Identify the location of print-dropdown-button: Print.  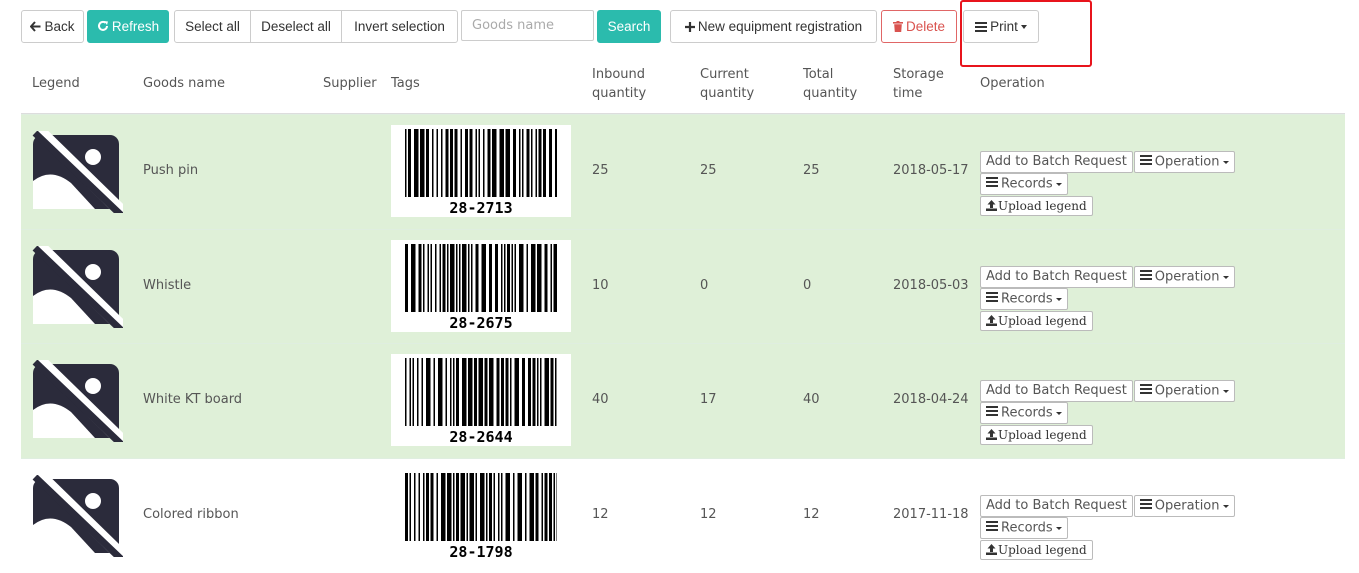
(1001, 26).